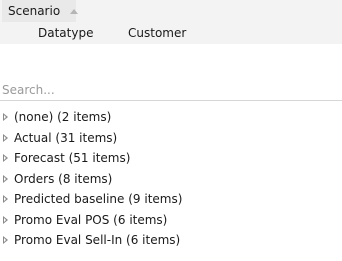 Image resolution: width=342 pixels, height=261 pixels. Describe the element at coordinates (66, 137) in the screenshot. I see `list-item-label: Actual (31 items)` at that location.